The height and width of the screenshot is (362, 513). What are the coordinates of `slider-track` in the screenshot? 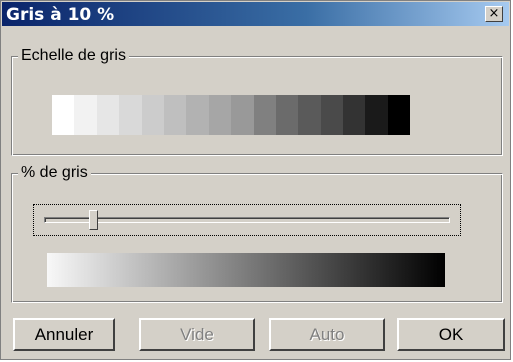 It's located at (247, 220).